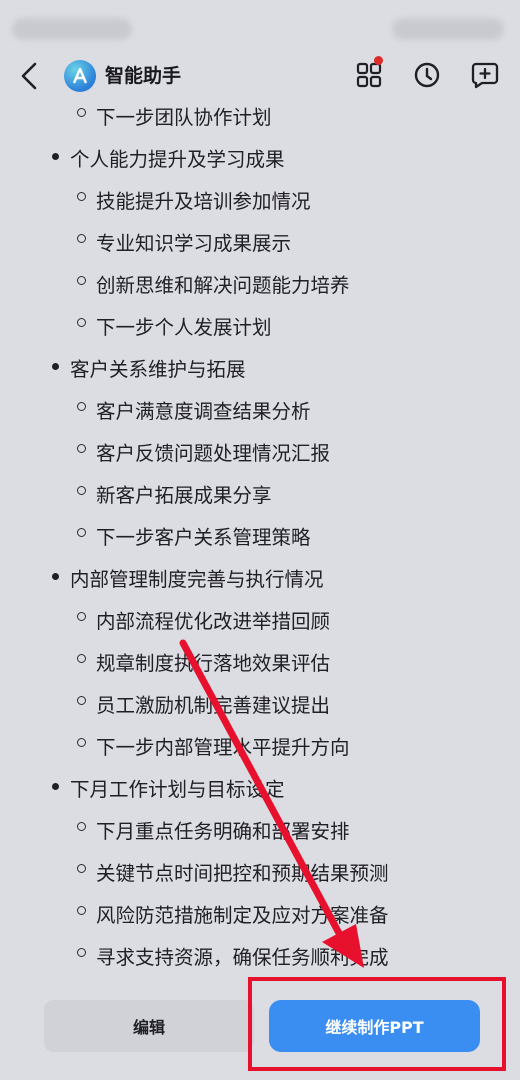 Image resolution: width=520 pixels, height=1080 pixels. Describe the element at coordinates (31, 76) in the screenshot. I see `back-arrow-icon` at that location.